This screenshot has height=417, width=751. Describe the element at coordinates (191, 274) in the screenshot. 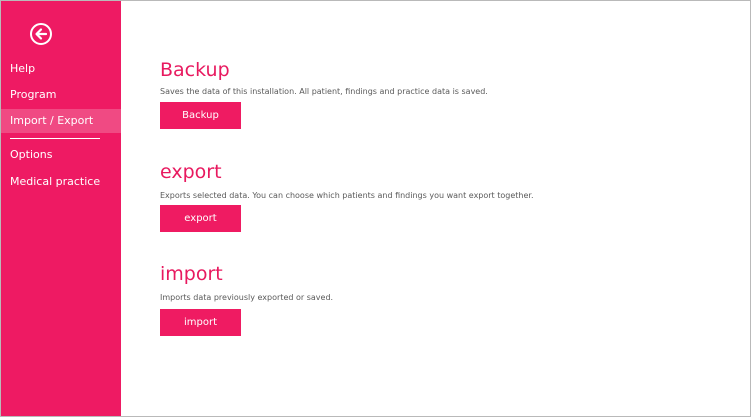

I see `import-title: import` at that location.